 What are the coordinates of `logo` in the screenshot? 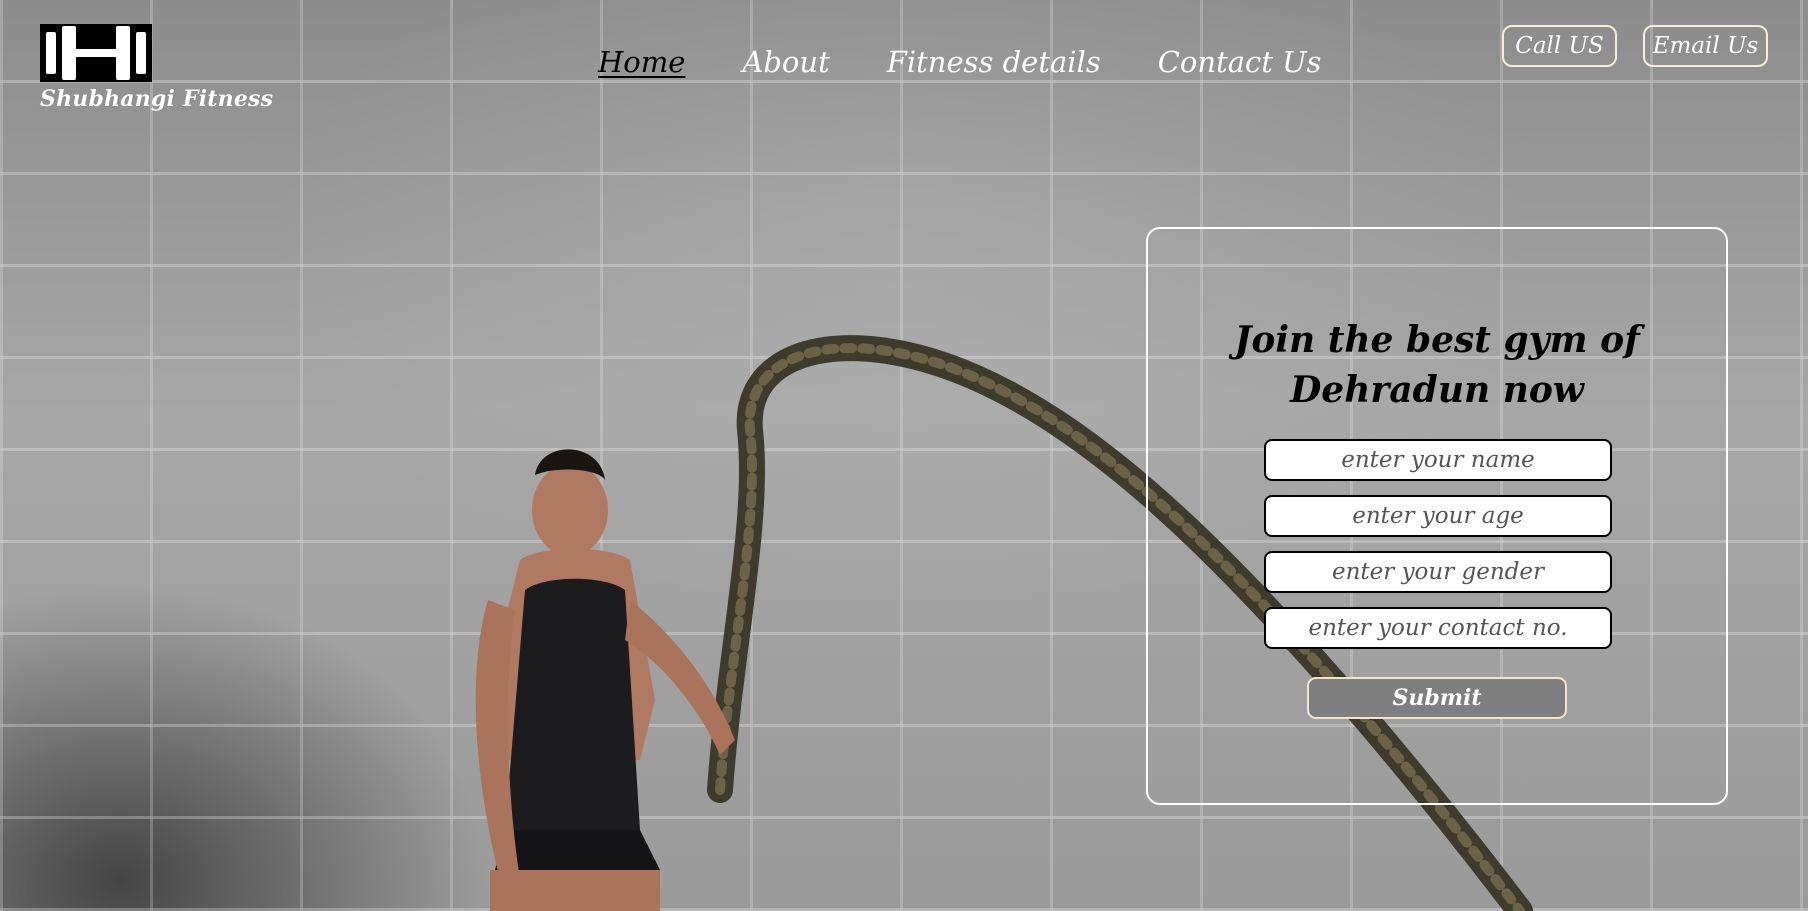 It's located at (96, 53).